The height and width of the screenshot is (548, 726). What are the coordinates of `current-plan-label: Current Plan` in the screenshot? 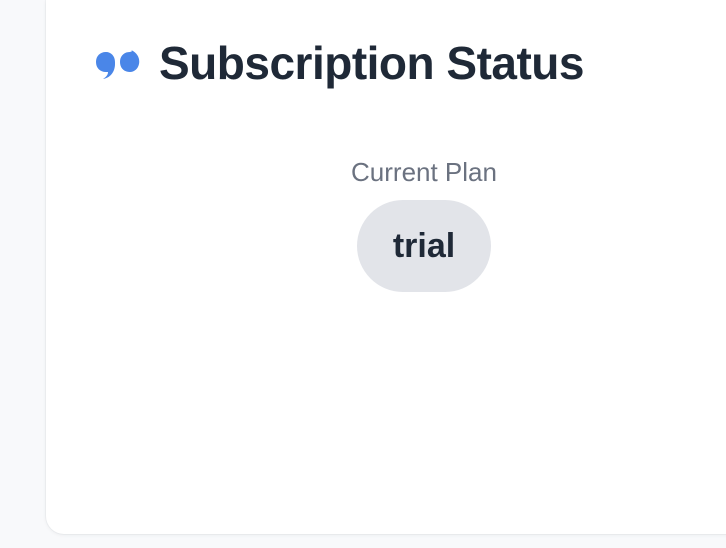 It's located at (424, 172).